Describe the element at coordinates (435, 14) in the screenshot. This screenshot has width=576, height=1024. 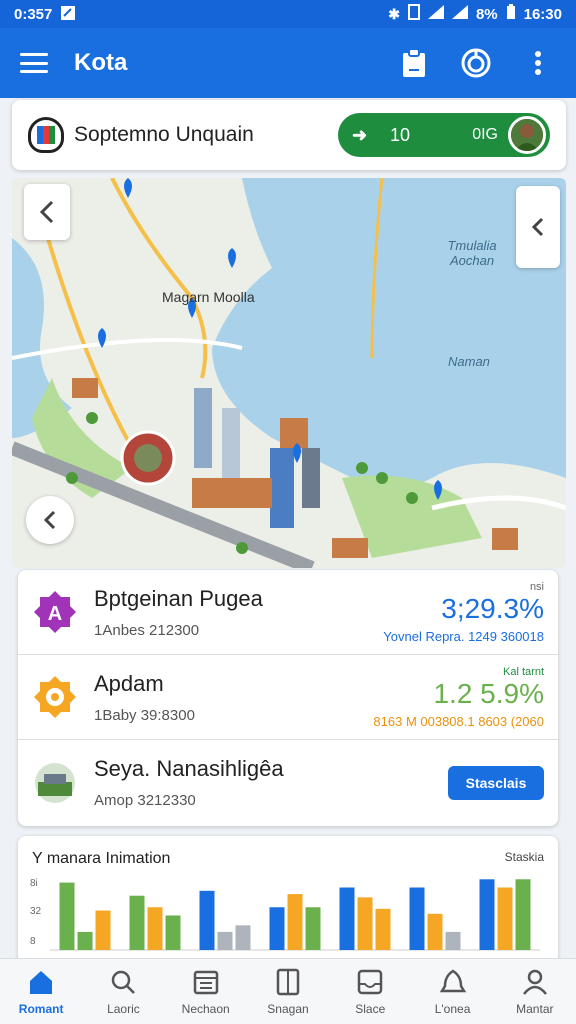
I see `signal-icon` at that location.